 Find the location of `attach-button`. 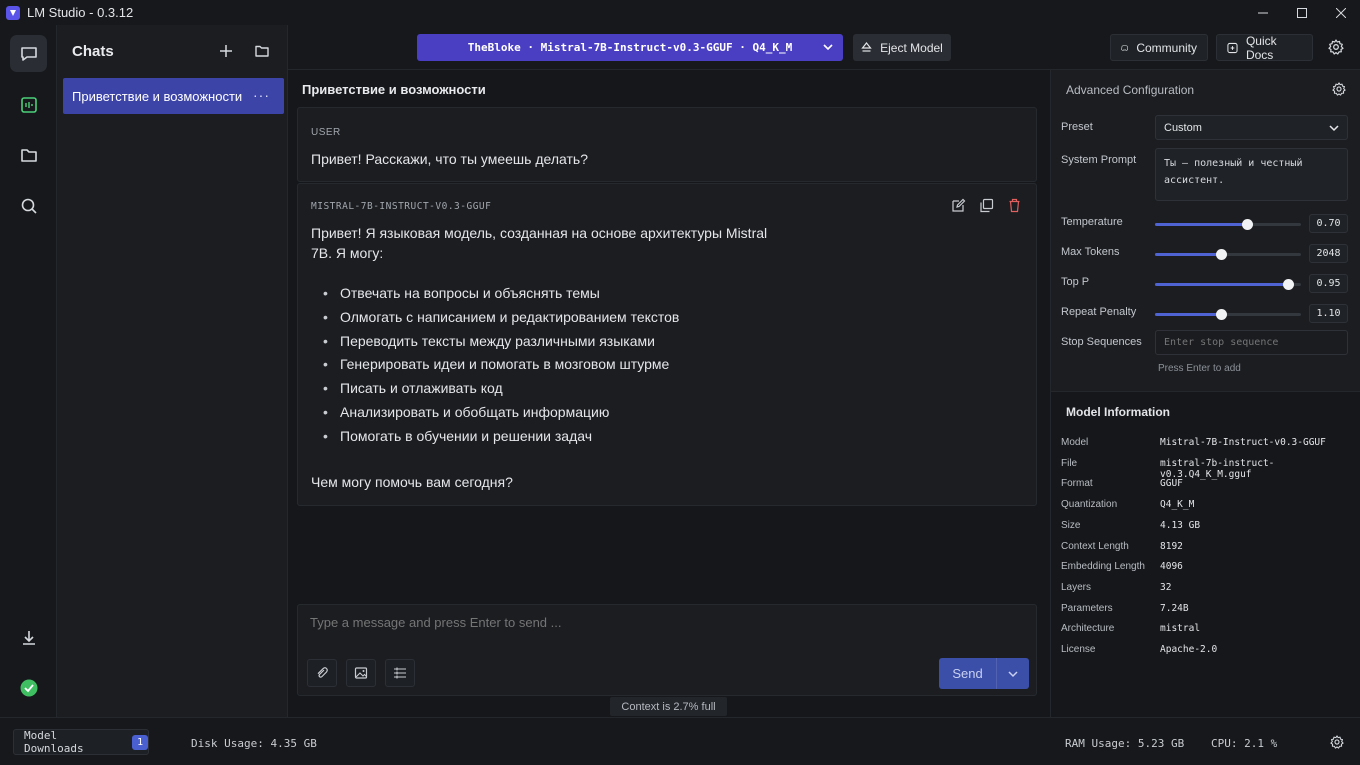

attach-button is located at coordinates (322, 673).